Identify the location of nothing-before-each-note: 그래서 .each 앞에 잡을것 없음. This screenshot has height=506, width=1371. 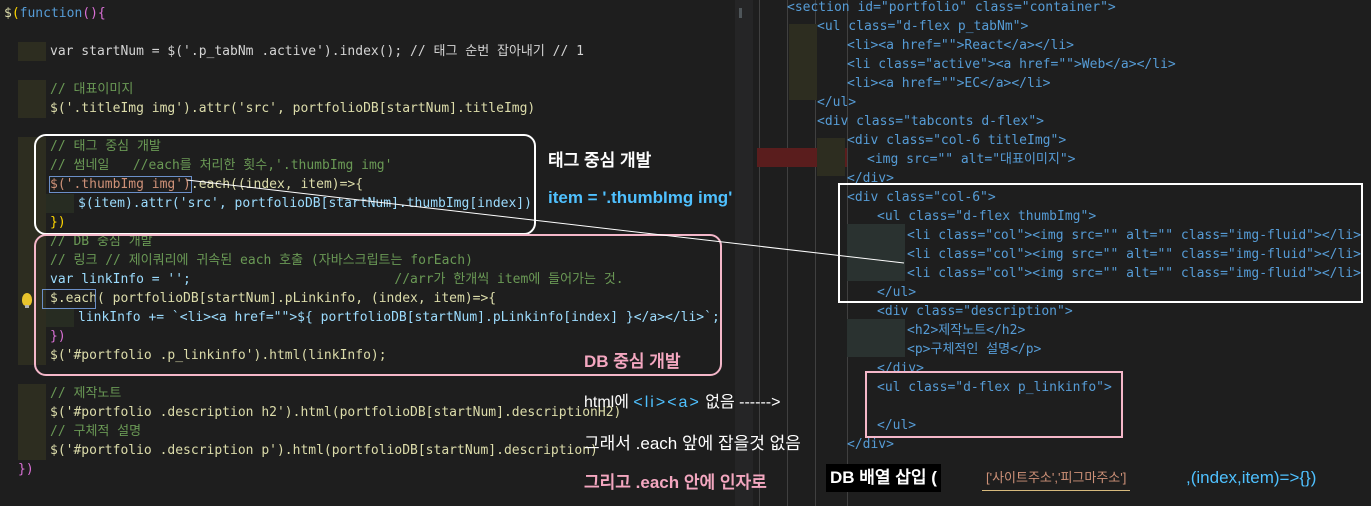
(692, 443).